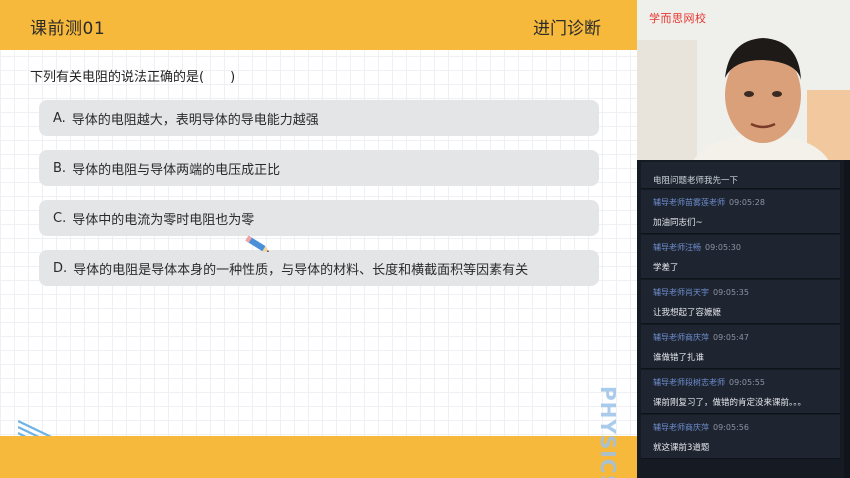 The height and width of the screenshot is (478, 850). I want to click on option-c: C. 导体中的电流为零时电阻也为零, so click(319, 218).